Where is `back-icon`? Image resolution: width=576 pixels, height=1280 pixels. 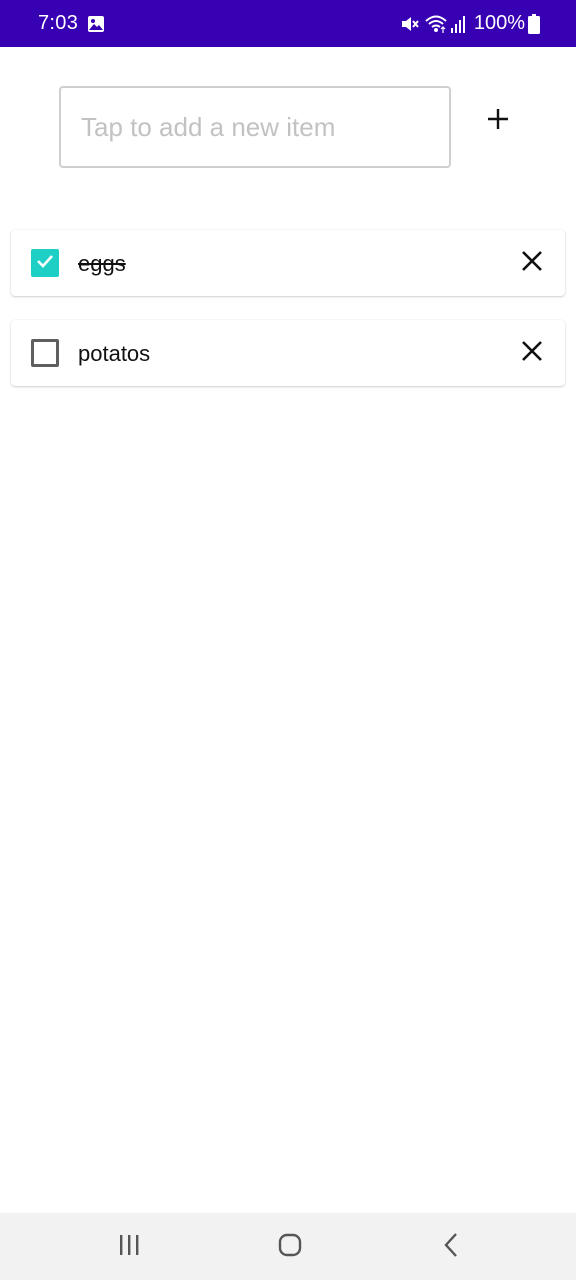 back-icon is located at coordinates (451, 1247).